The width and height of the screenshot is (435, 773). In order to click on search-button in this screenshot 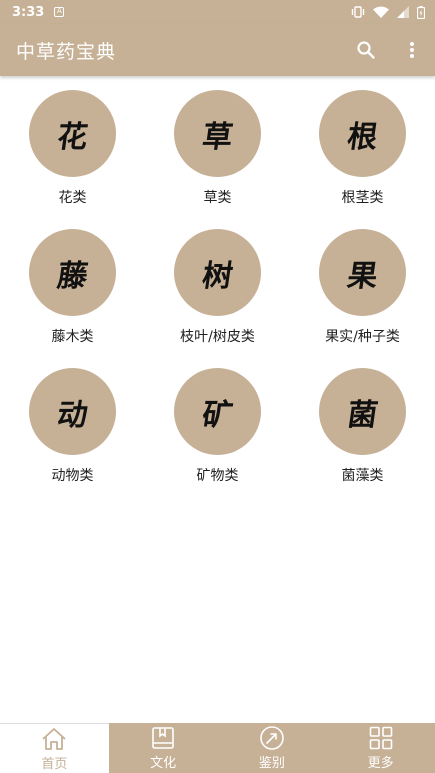, I will do `click(366, 50)`.